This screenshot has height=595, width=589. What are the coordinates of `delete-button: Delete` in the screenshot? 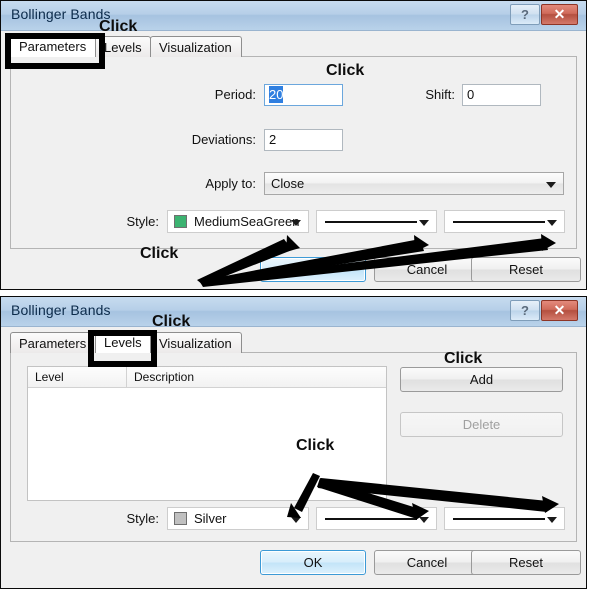 It's located at (481, 424).